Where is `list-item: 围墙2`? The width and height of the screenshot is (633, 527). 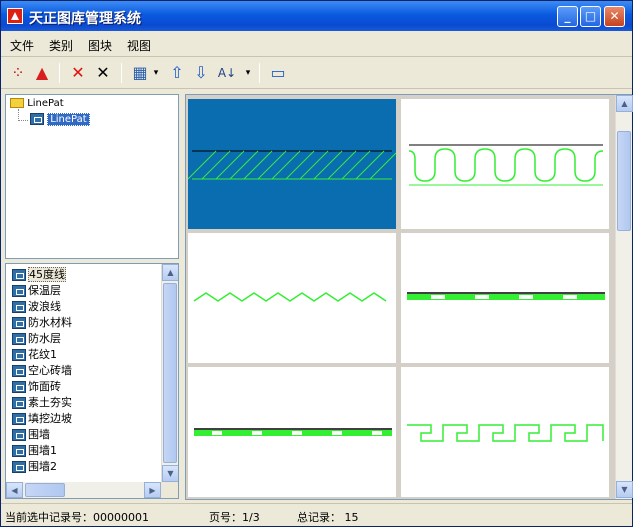
list-item: 围墙2 is located at coordinates (34, 465).